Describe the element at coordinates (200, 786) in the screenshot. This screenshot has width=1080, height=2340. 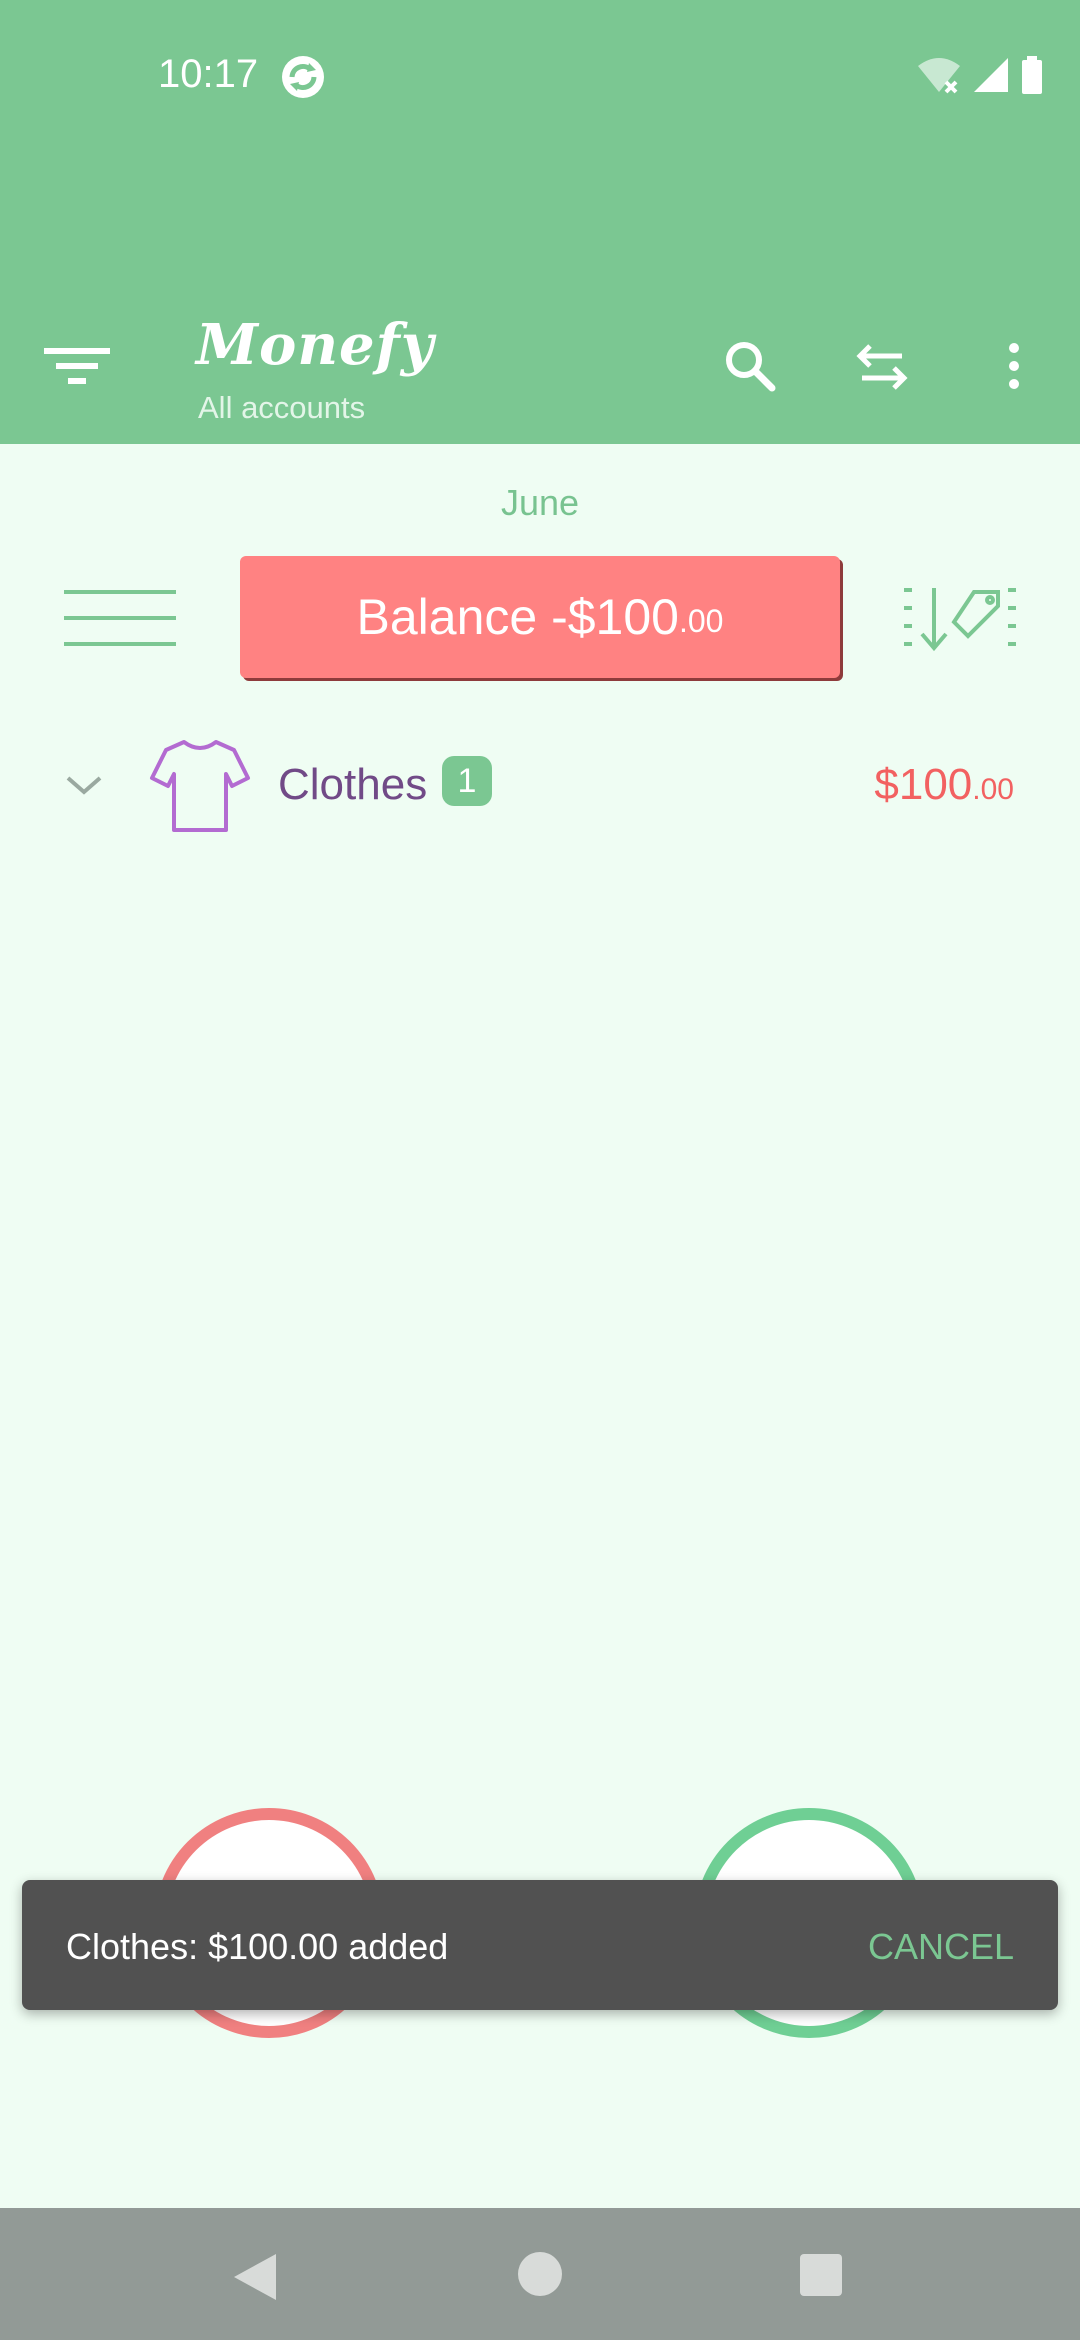
I see `shirt-icon` at that location.